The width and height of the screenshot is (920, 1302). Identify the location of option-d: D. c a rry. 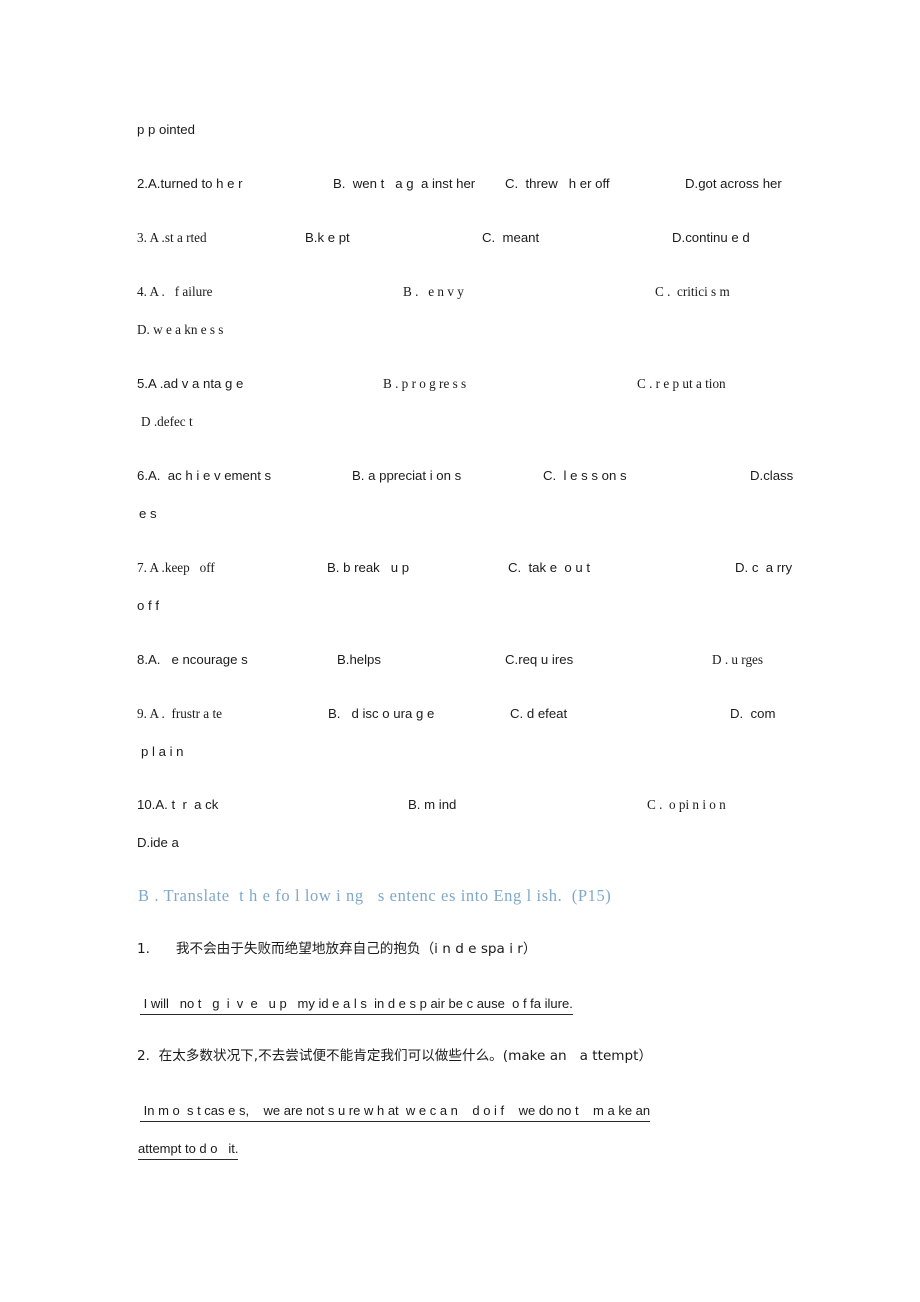
(763, 568).